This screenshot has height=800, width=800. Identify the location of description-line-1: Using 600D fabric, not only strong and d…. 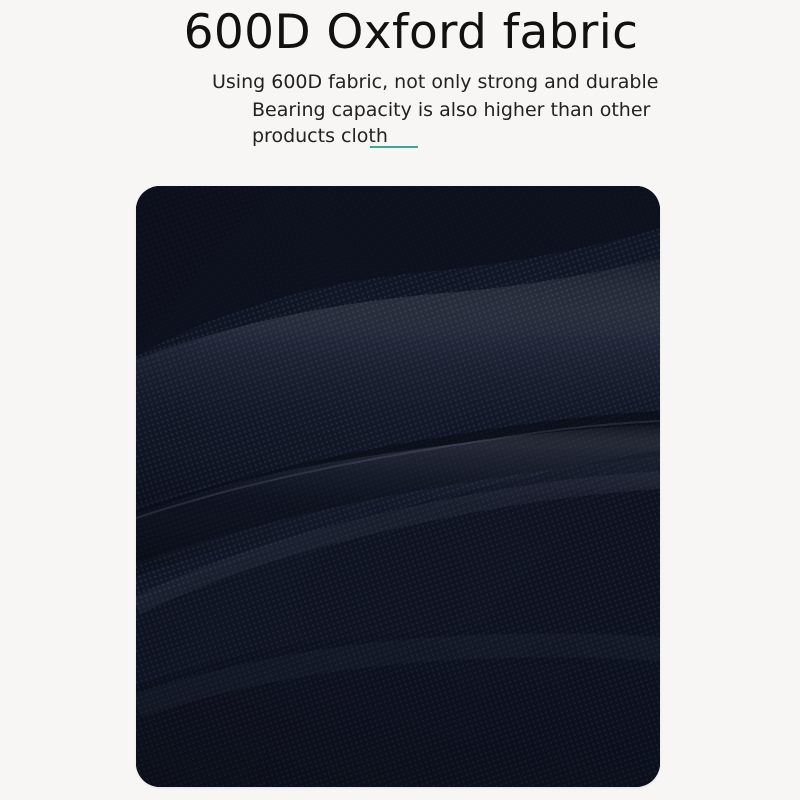
(435, 82).